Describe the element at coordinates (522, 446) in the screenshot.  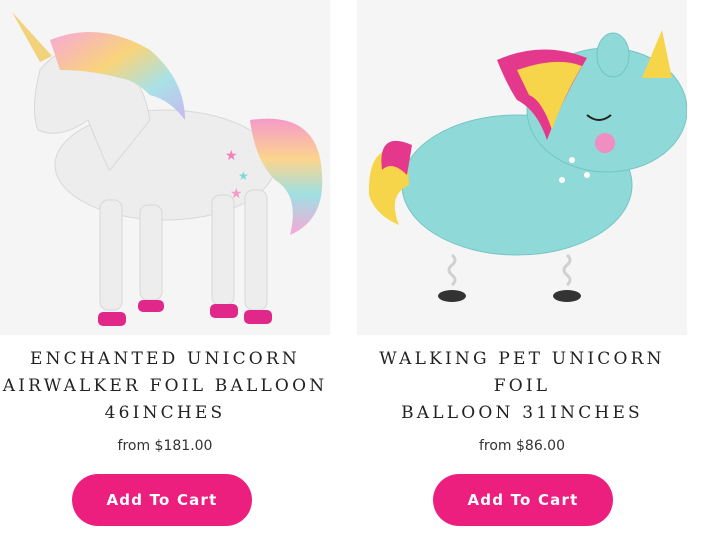
I see `product-price: from $86.00` at that location.